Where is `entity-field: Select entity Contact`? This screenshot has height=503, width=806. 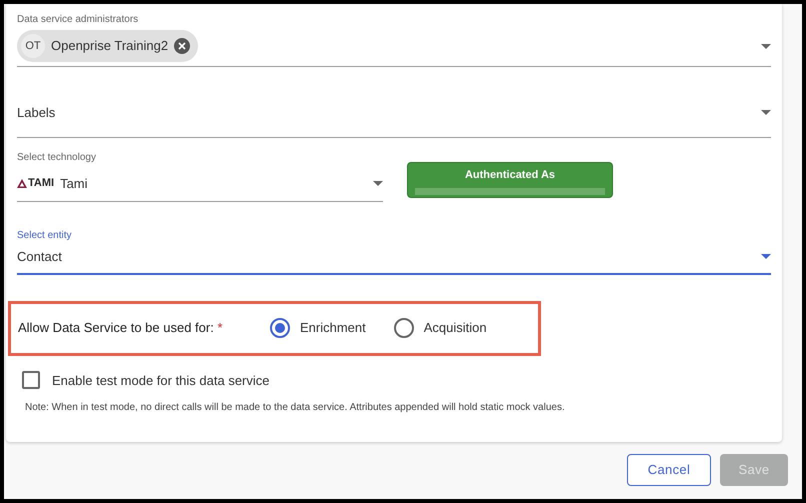
entity-field: Select entity Contact is located at coordinates (394, 251).